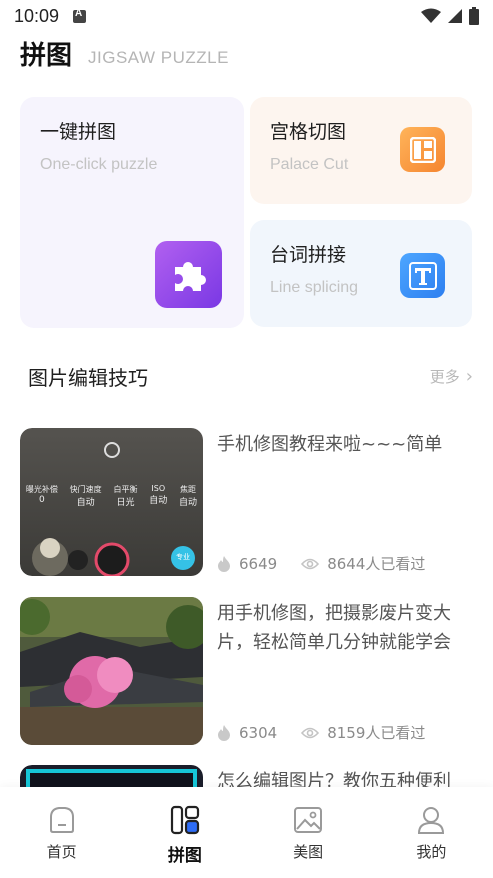  What do you see at coordinates (455, 16) in the screenshot?
I see `cellular-signal-icon` at bounding box center [455, 16].